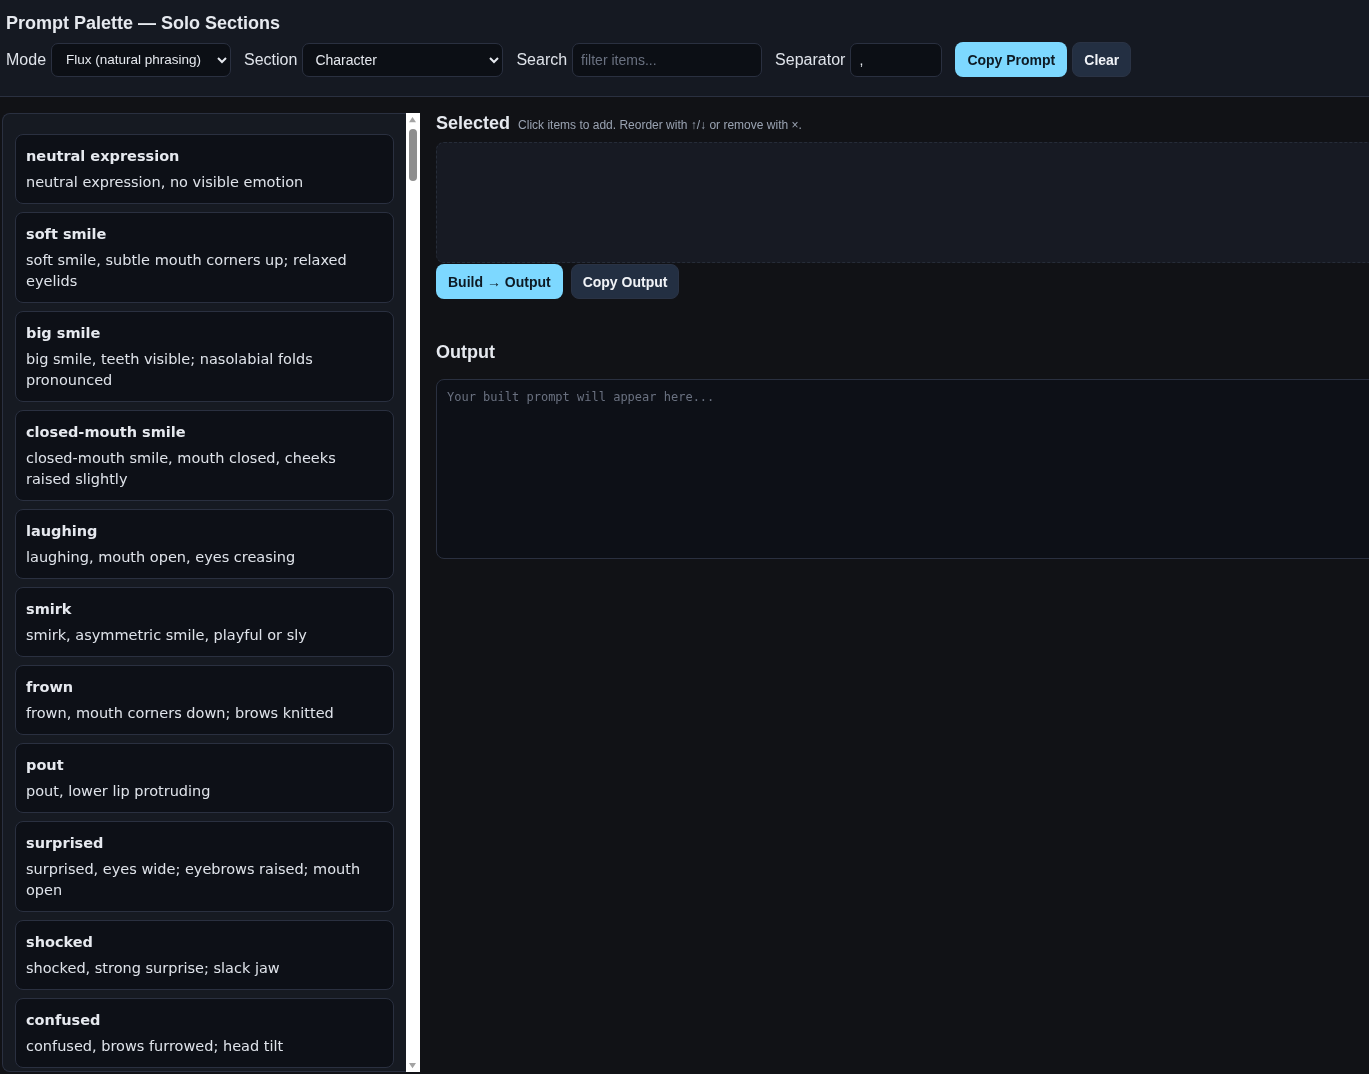 This screenshot has width=1369, height=1074. Describe the element at coordinates (194, 880) in the screenshot. I see `item-description: surprised, eyes wide; eyebrows raised; mouth open` at that location.